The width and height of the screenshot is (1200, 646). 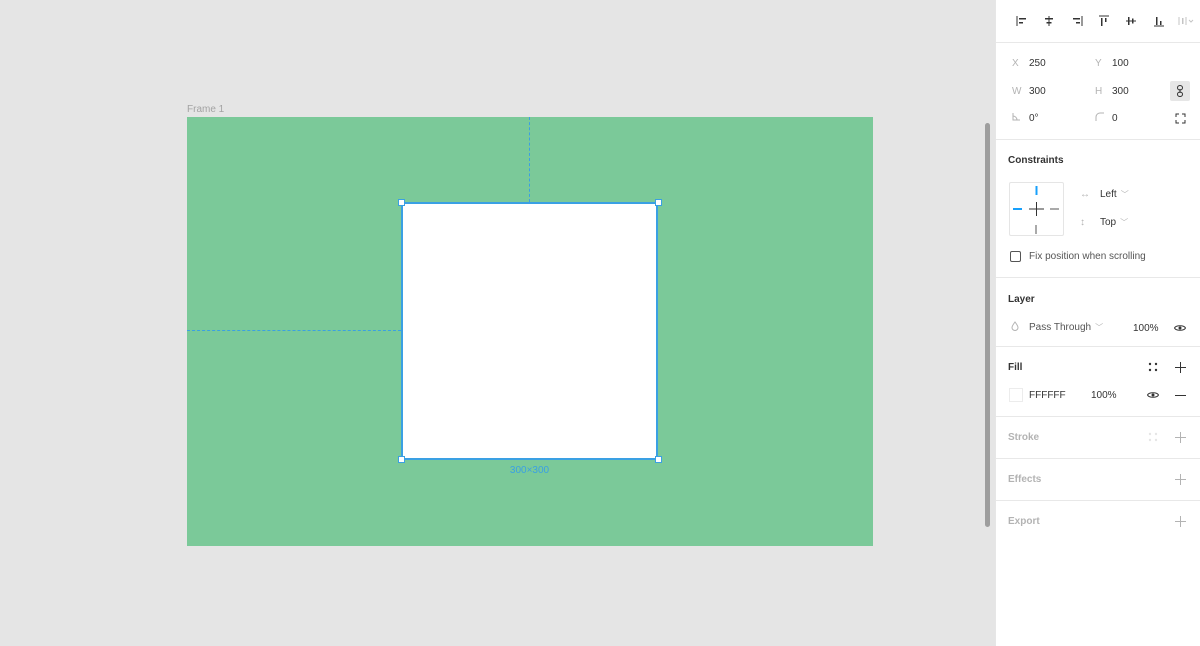 I want to click on rotation-field: 0°, so click(x=1025, y=118).